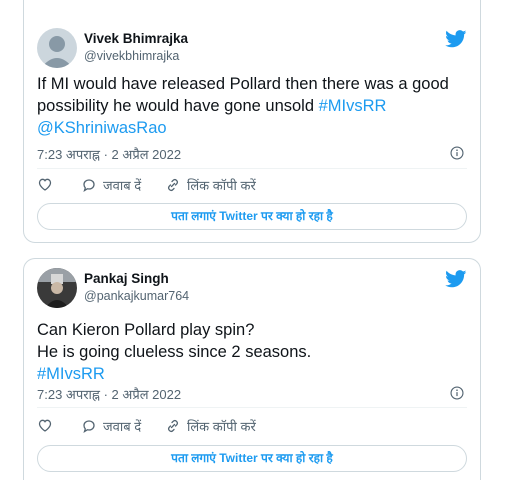  I want to click on author-name: Vivek Bhimrajka, so click(136, 38).